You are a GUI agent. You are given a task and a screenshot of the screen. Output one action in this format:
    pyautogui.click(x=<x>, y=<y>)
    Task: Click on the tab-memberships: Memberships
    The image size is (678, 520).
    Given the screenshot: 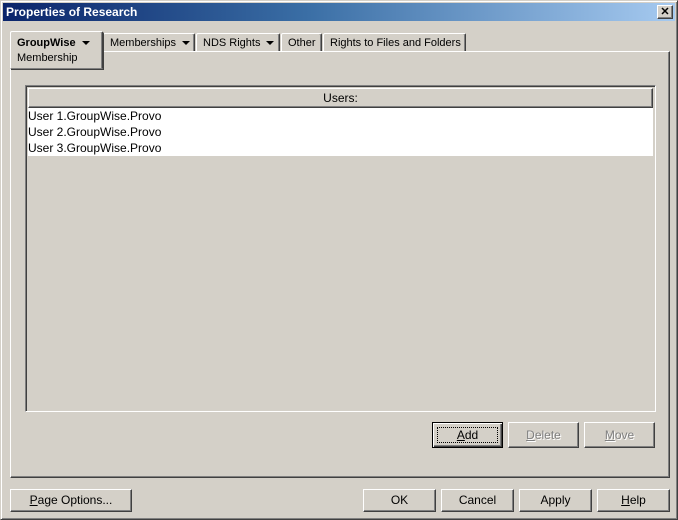 What is the action you would take?
    pyautogui.click(x=149, y=42)
    